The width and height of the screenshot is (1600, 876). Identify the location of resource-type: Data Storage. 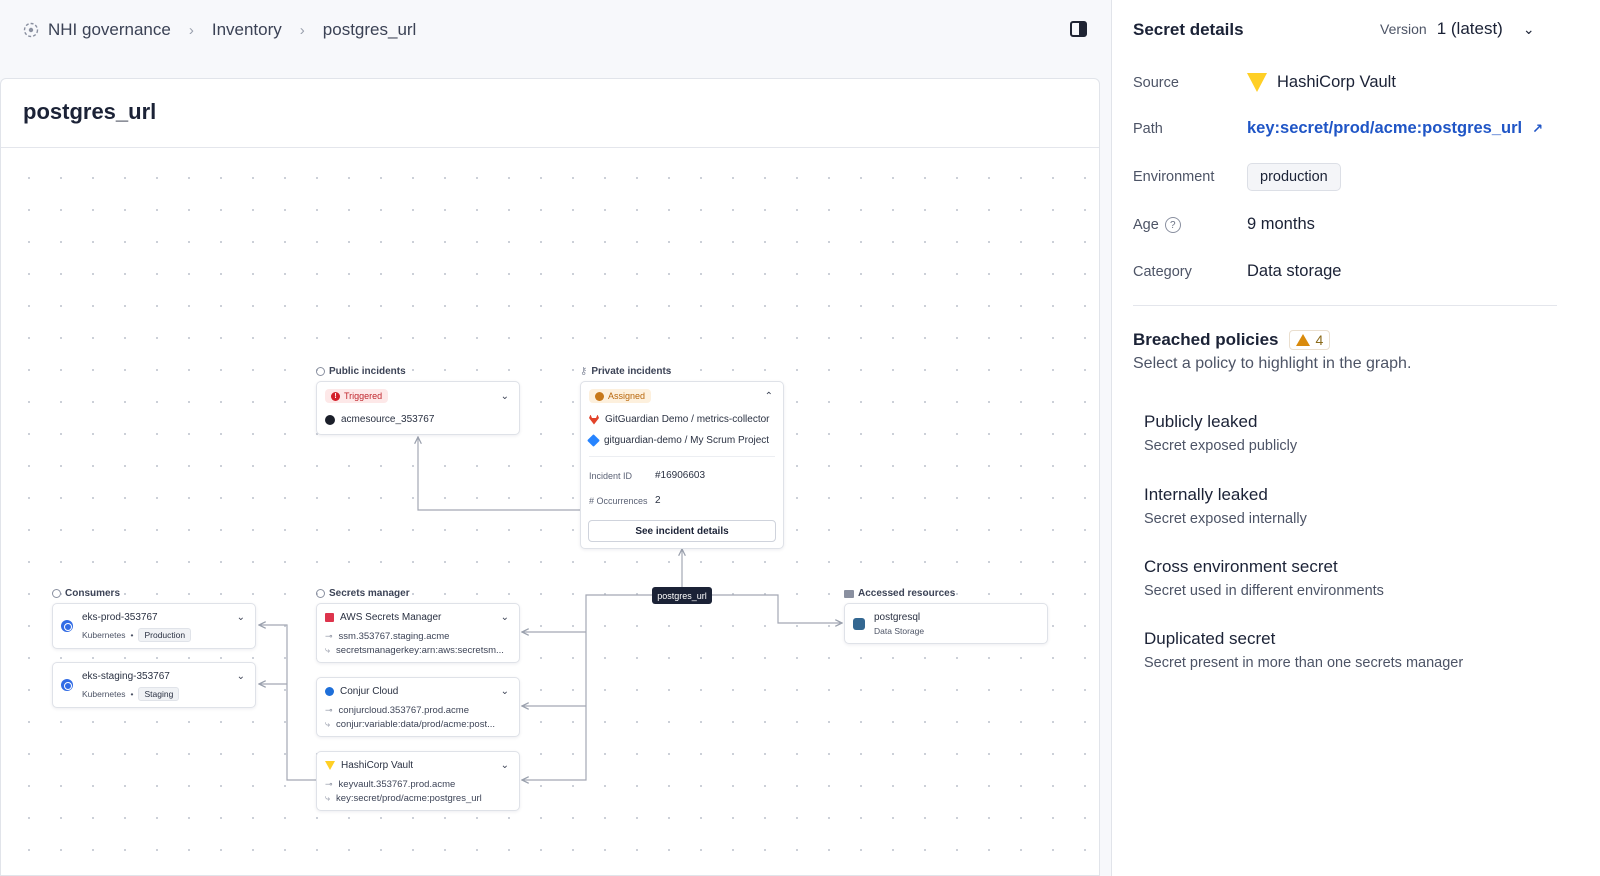
(899, 631).